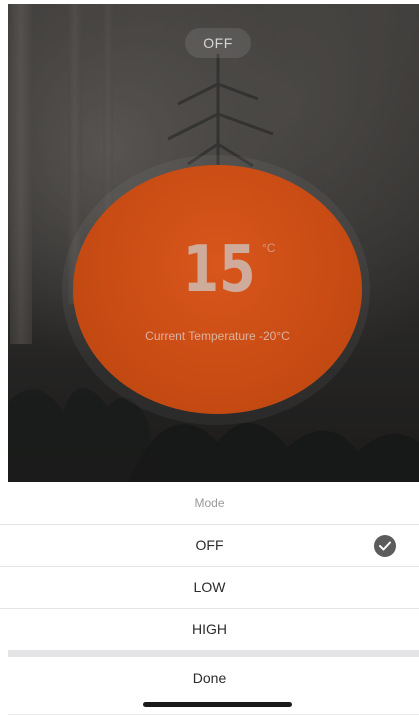  Describe the element at coordinates (219, 270) in the screenshot. I see `set-temperature-value: 15` at that location.